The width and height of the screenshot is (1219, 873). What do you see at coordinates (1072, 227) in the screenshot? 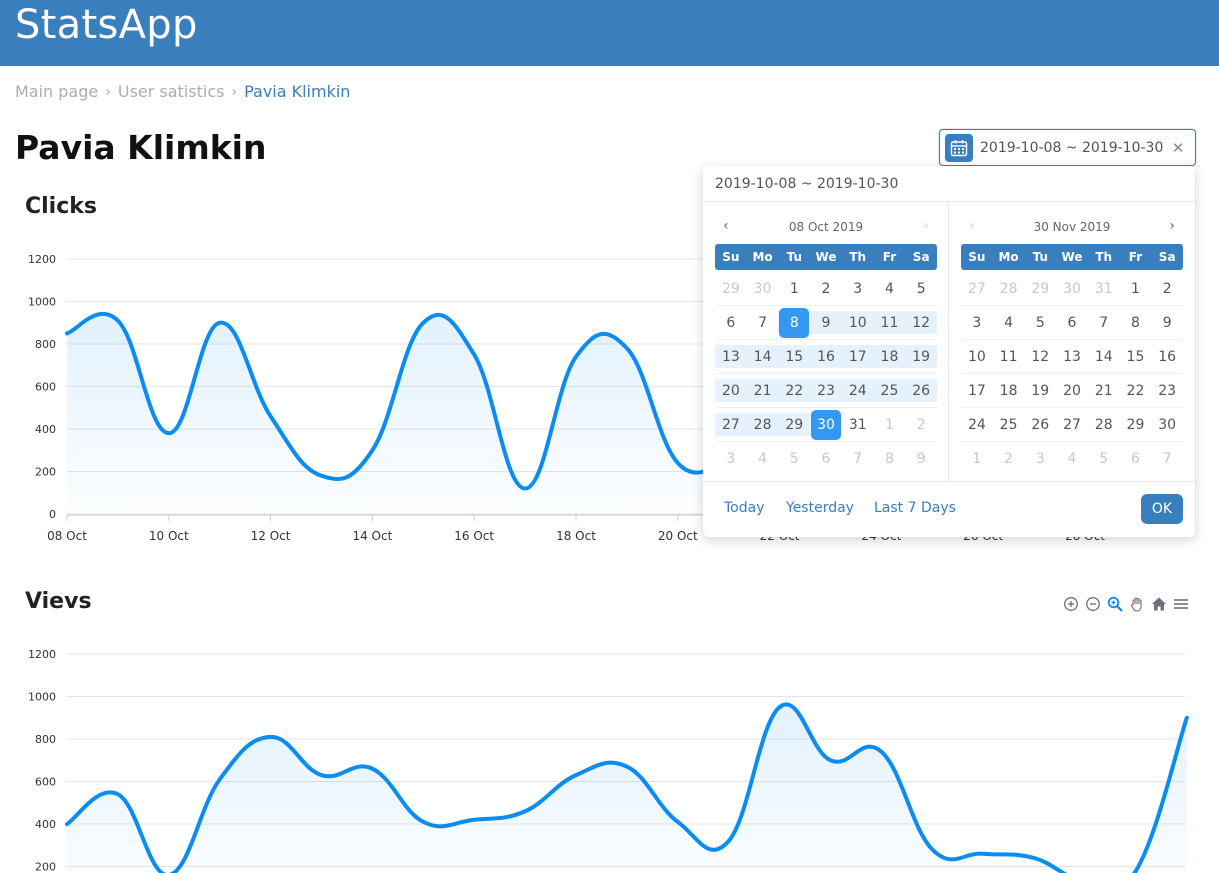
I see `right-calendar-title: 30 Nov 2019` at bounding box center [1072, 227].